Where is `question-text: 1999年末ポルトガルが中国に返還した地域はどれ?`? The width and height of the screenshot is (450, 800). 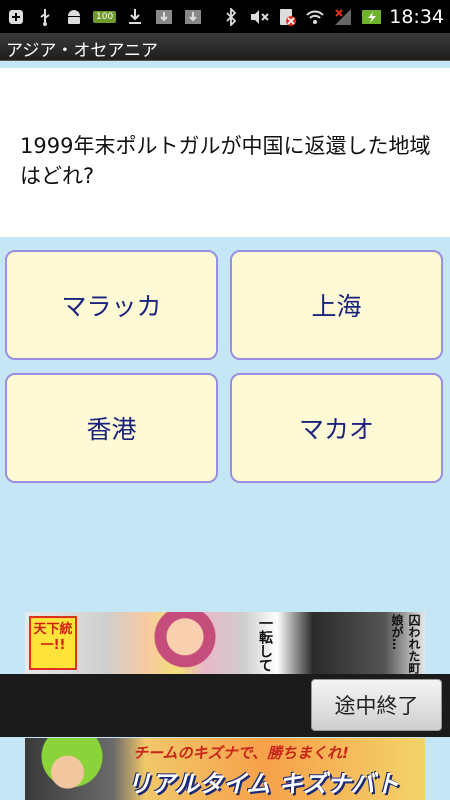
question-text: 1999年末ポルトガルが中国に返還した地域はどれ? is located at coordinates (225, 161).